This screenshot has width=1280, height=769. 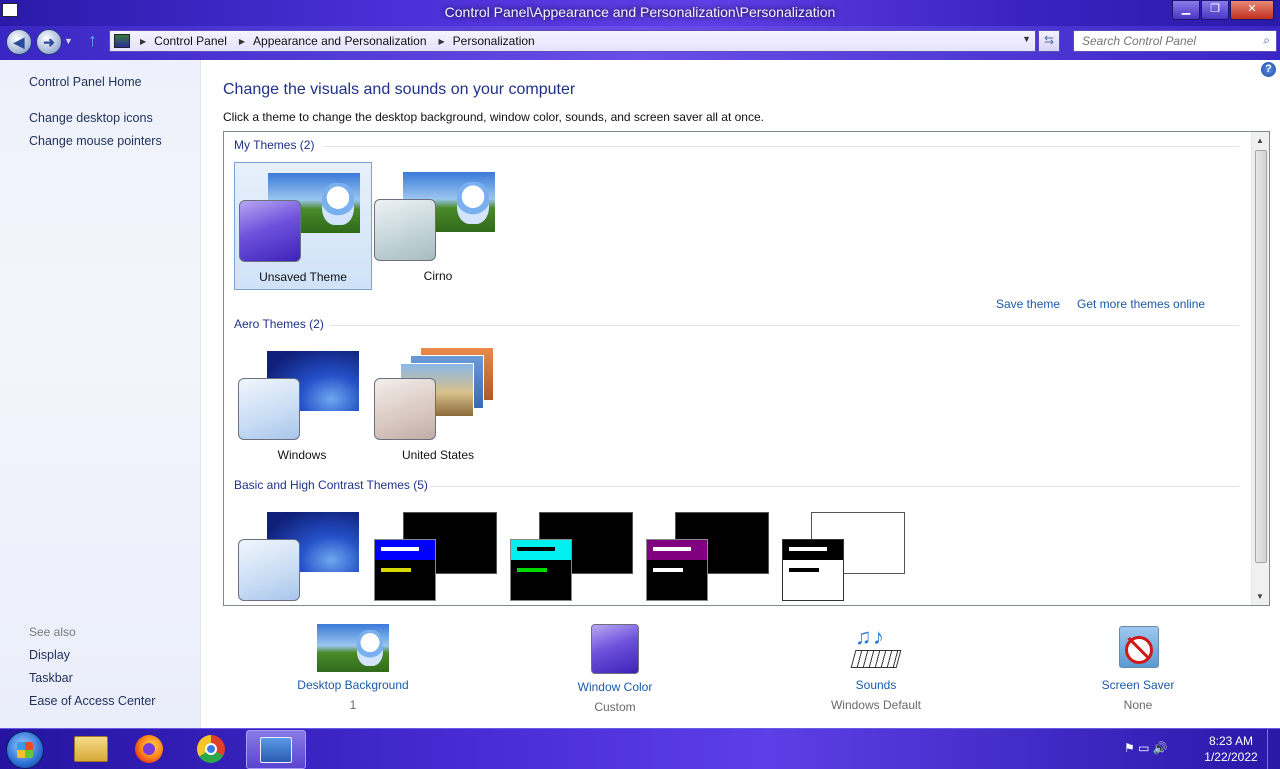 I want to click on scroll-up-icon: ▲, so click(x=1260, y=140).